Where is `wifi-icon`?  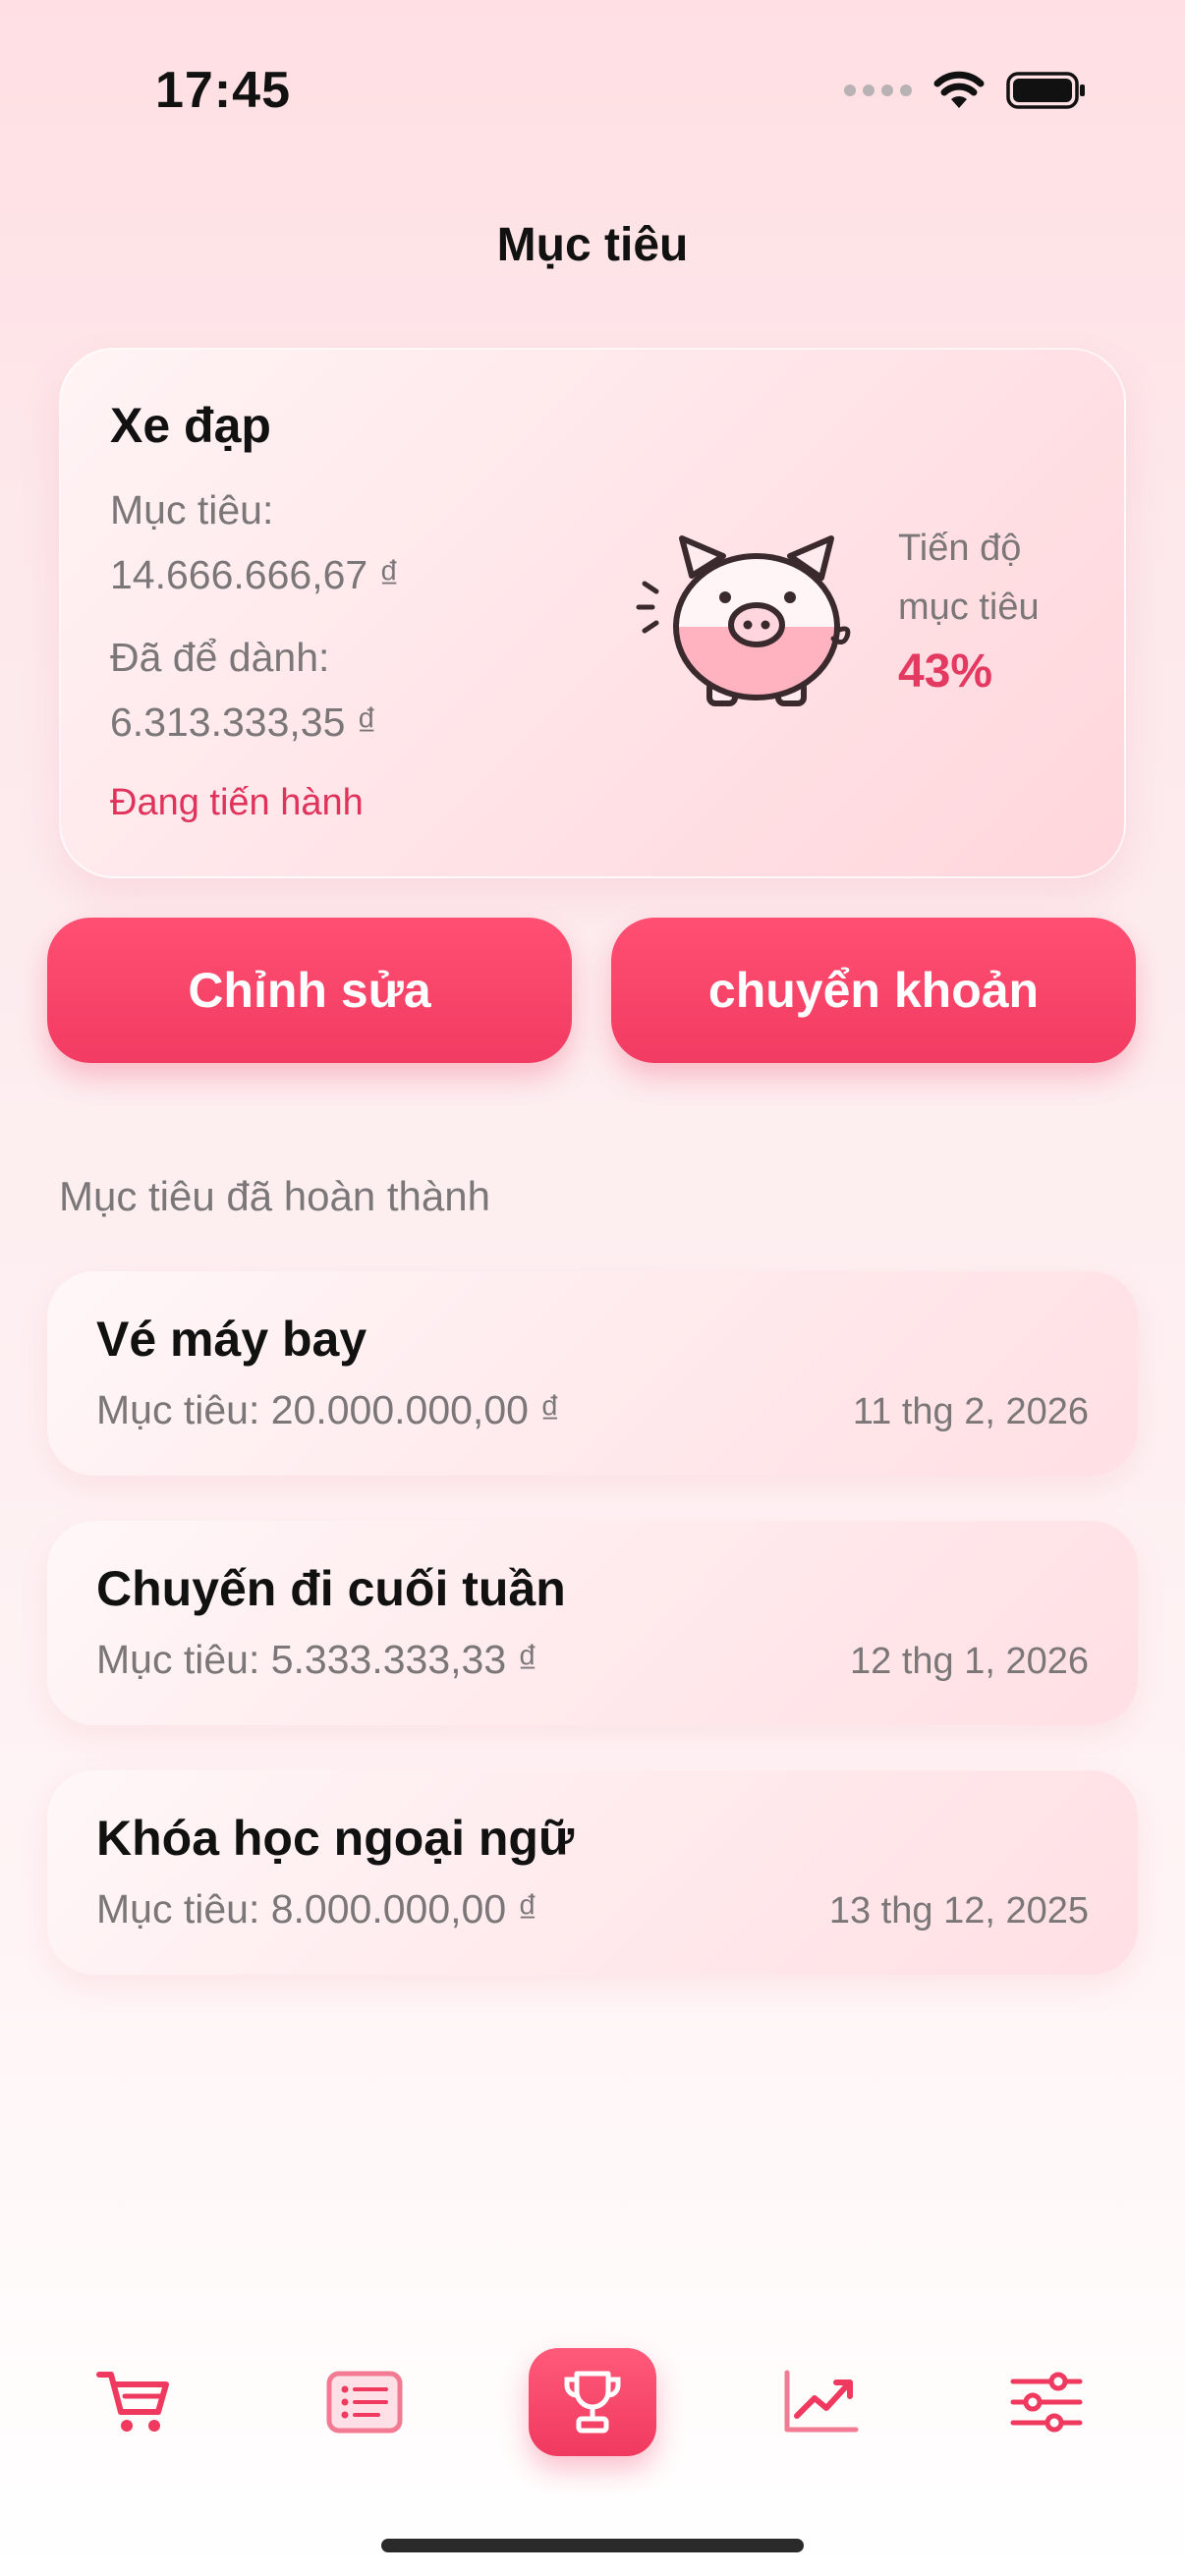
wifi-icon is located at coordinates (959, 89).